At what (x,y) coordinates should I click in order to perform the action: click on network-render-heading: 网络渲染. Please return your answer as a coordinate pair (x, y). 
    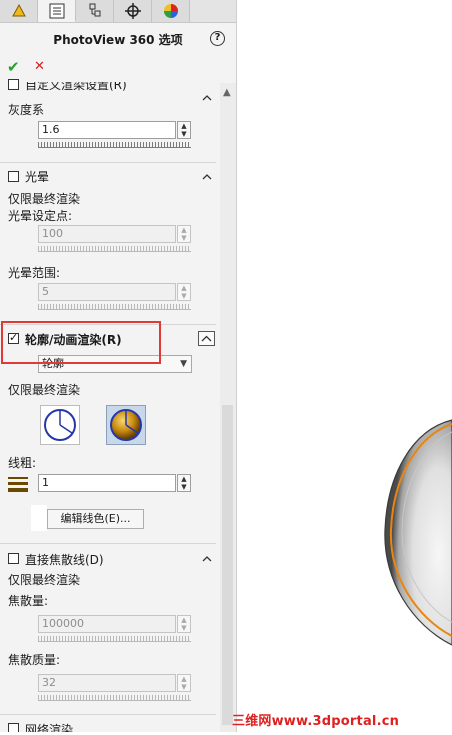
    Looking at the image, I should click on (49, 727).